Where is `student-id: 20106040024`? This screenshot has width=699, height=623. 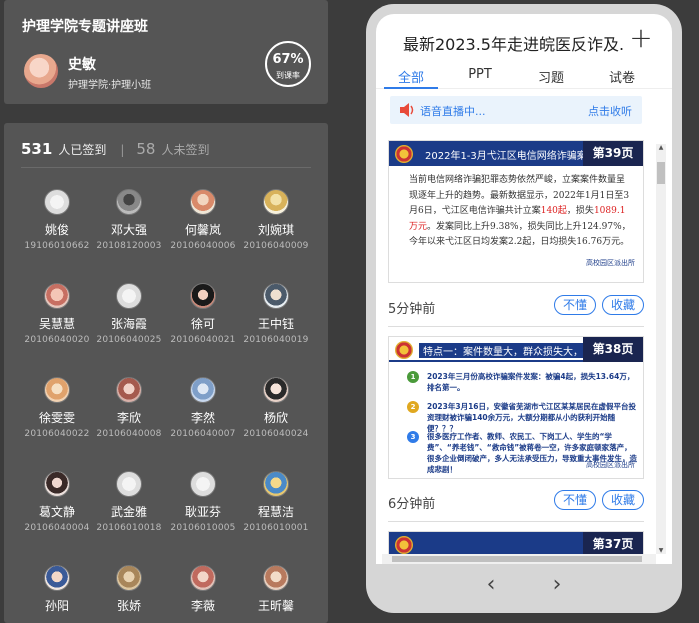
student-id: 20106040024 is located at coordinates (276, 434).